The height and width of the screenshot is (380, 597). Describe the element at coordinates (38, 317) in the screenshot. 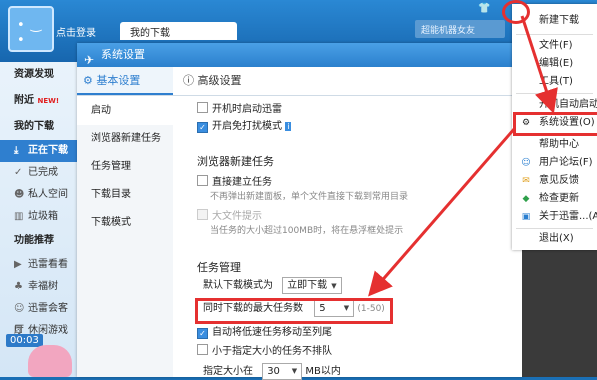

I see `sidebar-item-lounge: ☺ 迅雷会客厅` at that location.